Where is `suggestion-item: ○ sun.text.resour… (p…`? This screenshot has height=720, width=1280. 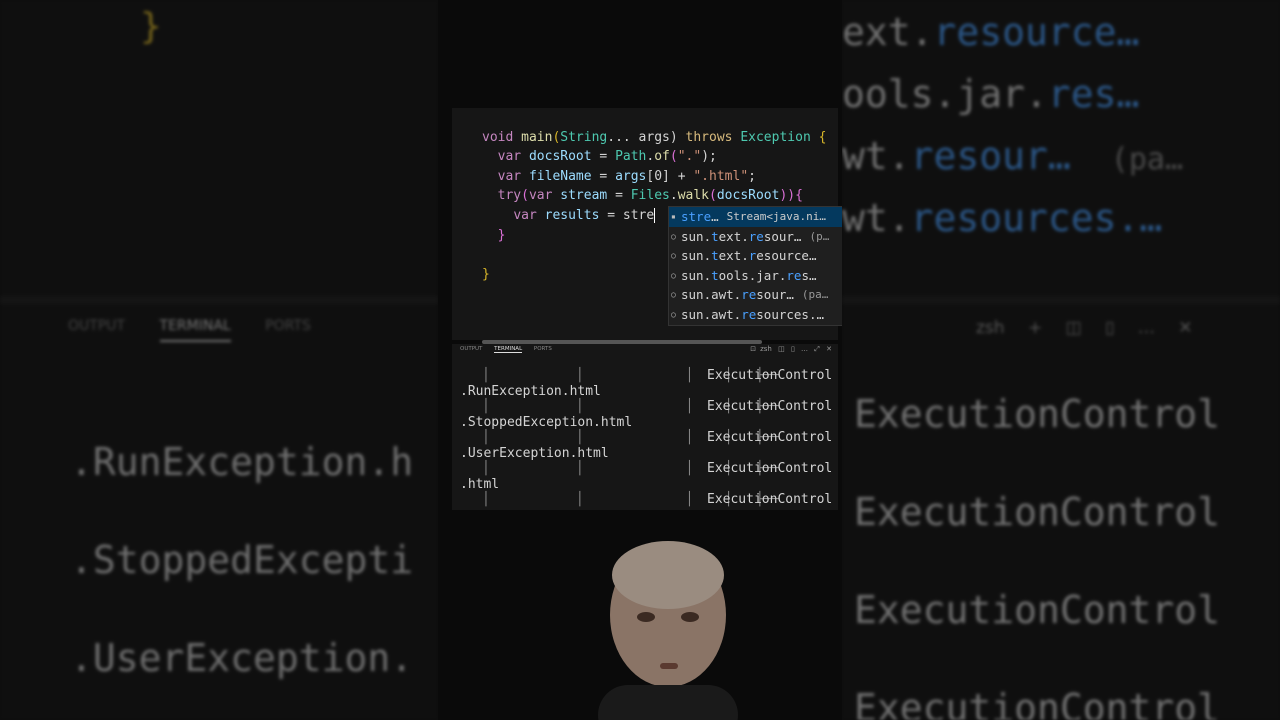 suggestion-item: ○ sun.text.resour… (p… is located at coordinates (755, 237).